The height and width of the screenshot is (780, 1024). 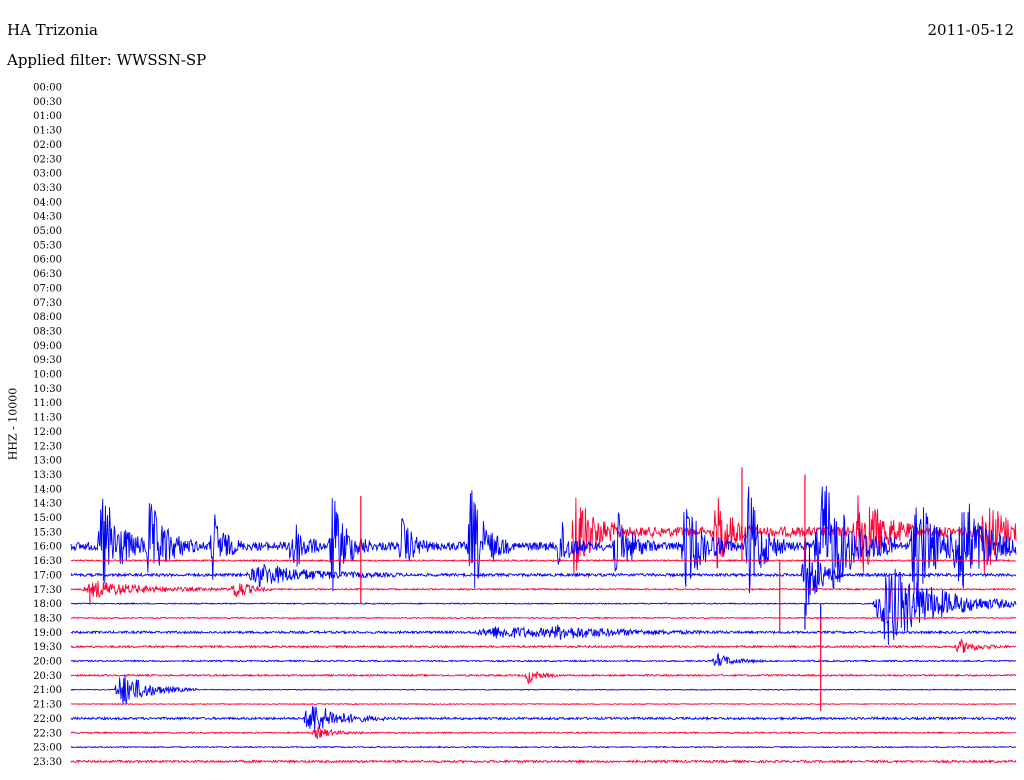 I want to click on time-tick-label: 03:00, so click(x=47, y=174).